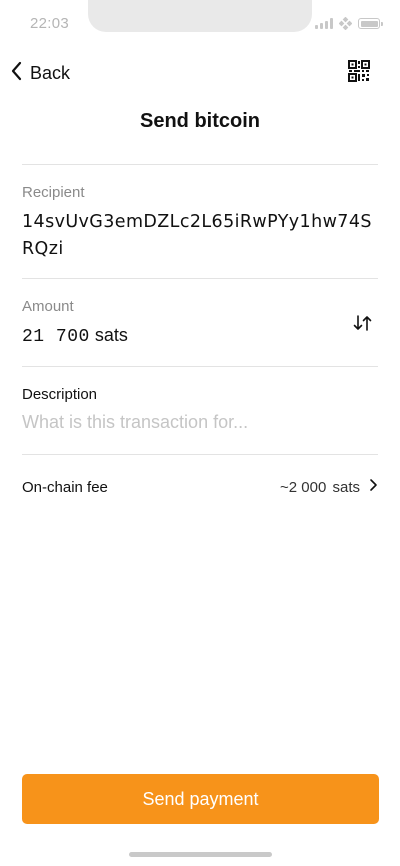 The height and width of the screenshot is (866, 400). What do you see at coordinates (200, 799) in the screenshot?
I see `send-payment-button: Send payment` at bounding box center [200, 799].